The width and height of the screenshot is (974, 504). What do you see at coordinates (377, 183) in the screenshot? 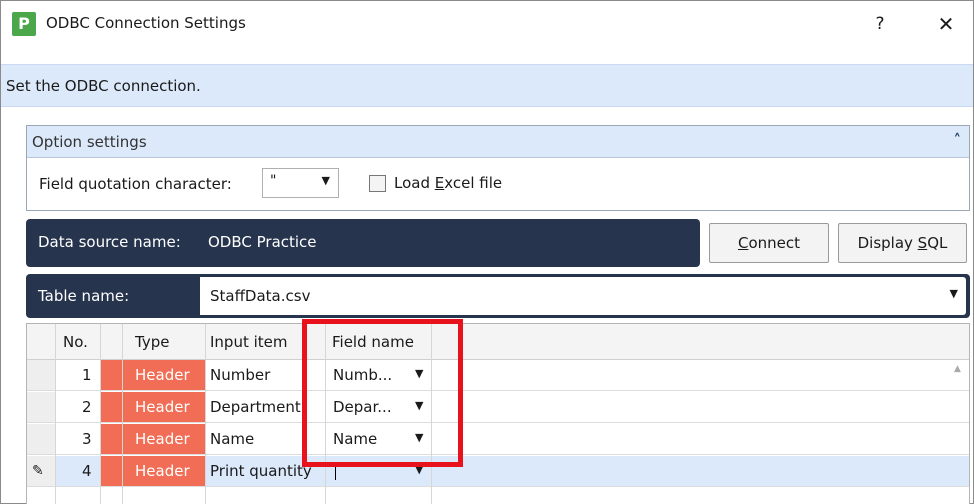
I see `load-excel-checkbox` at bounding box center [377, 183].